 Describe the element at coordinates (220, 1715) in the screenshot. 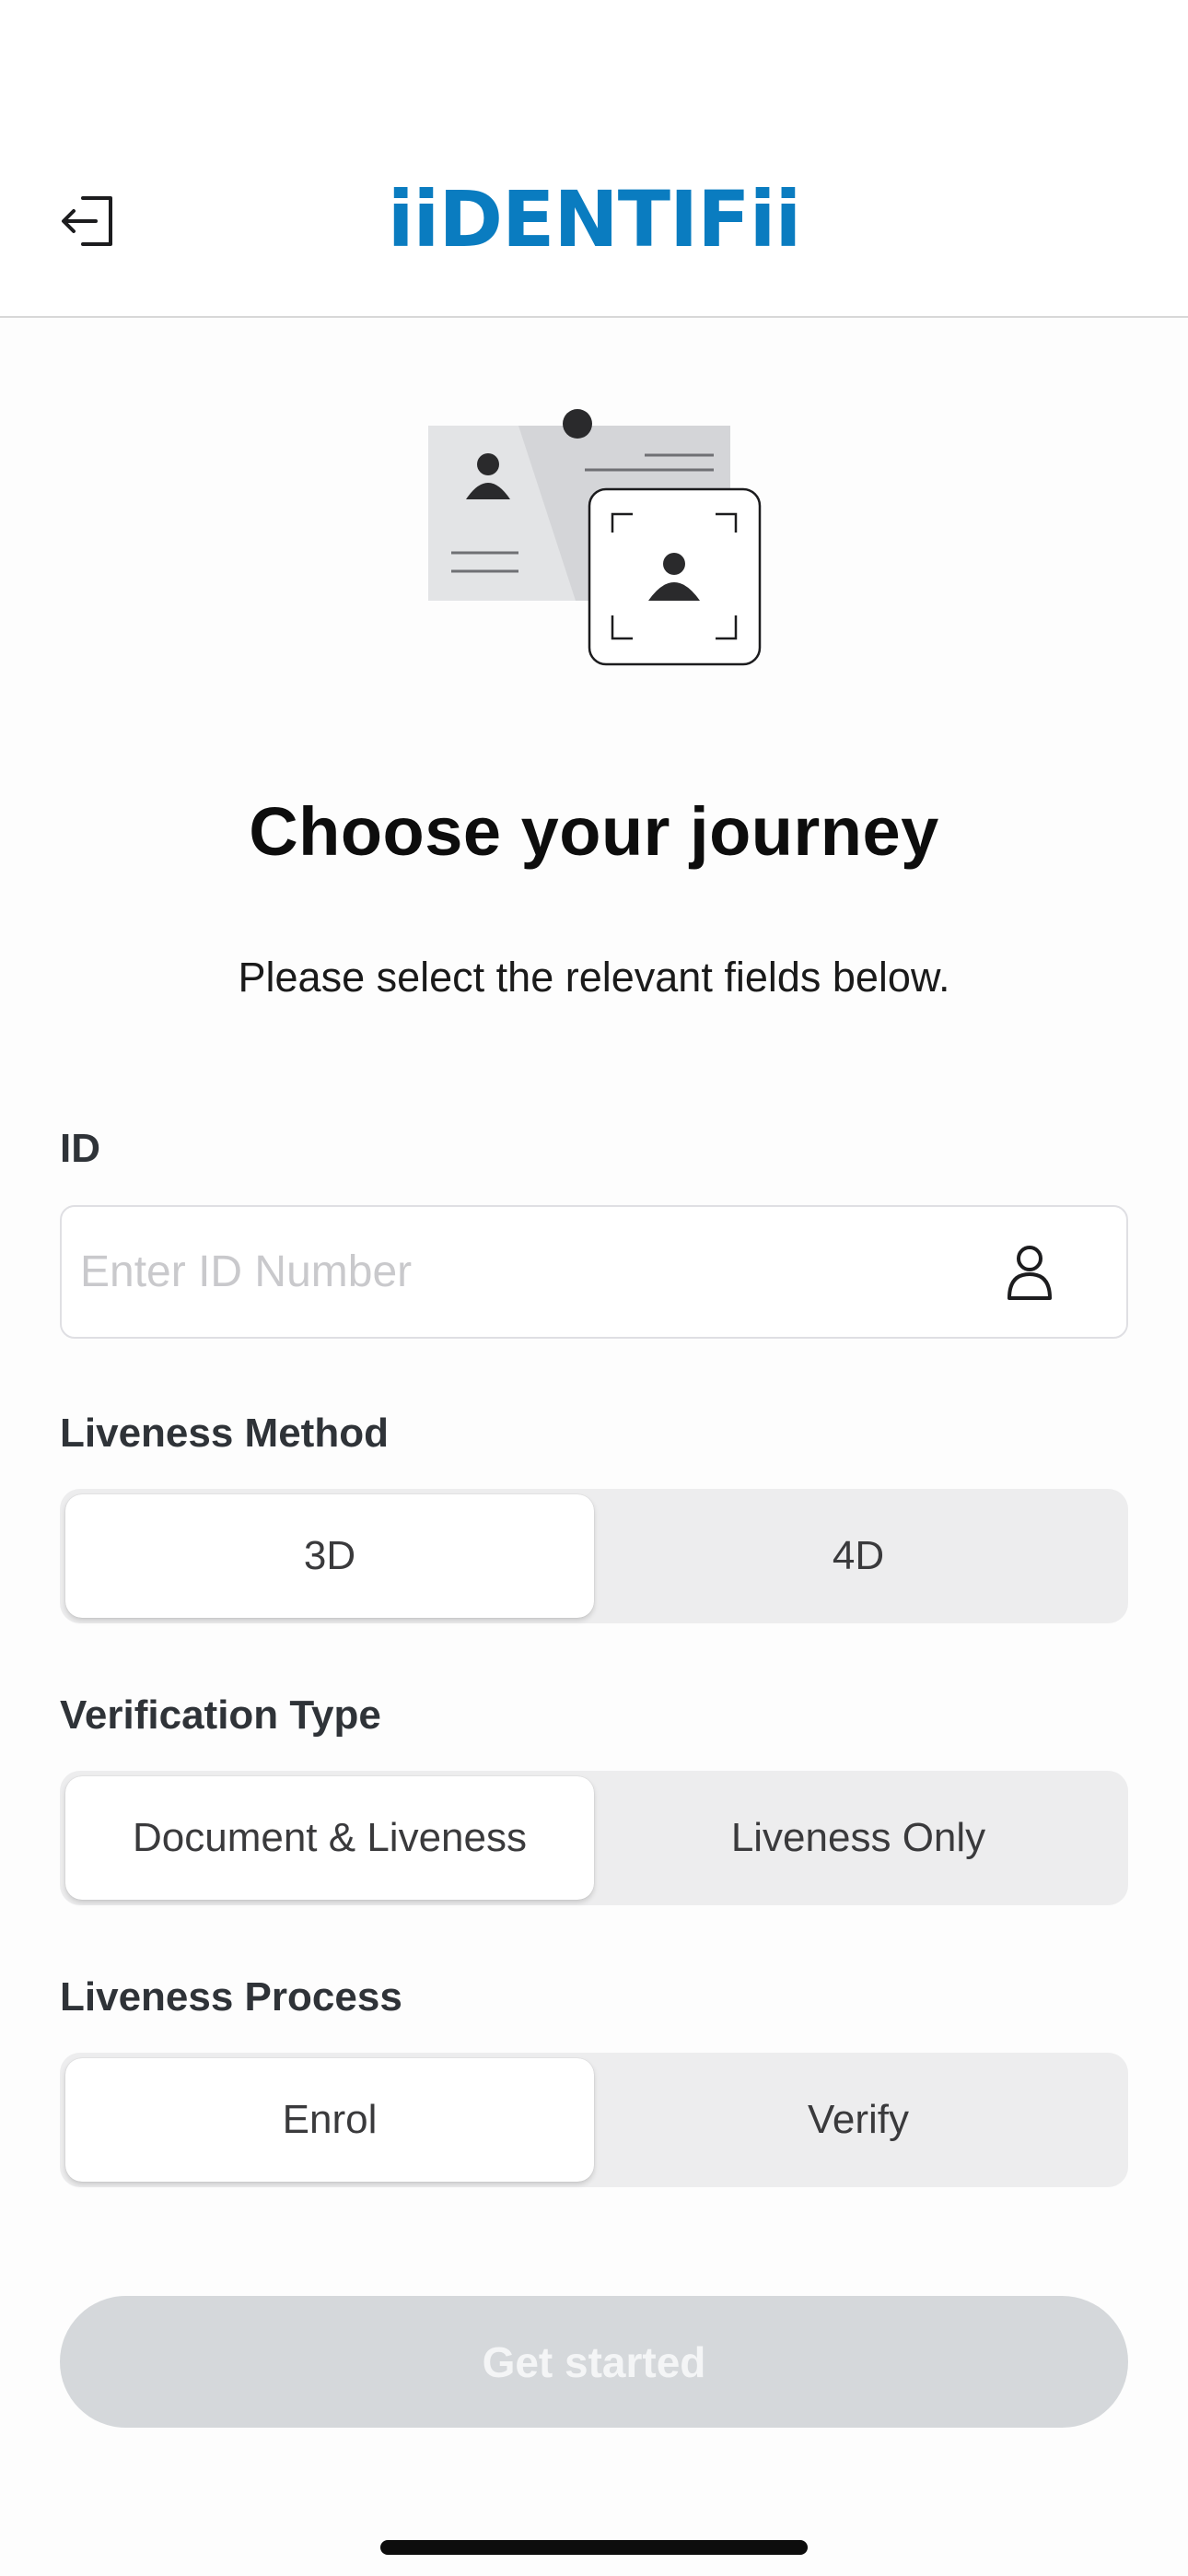

I see `verification-type-label: Verification Type` at that location.